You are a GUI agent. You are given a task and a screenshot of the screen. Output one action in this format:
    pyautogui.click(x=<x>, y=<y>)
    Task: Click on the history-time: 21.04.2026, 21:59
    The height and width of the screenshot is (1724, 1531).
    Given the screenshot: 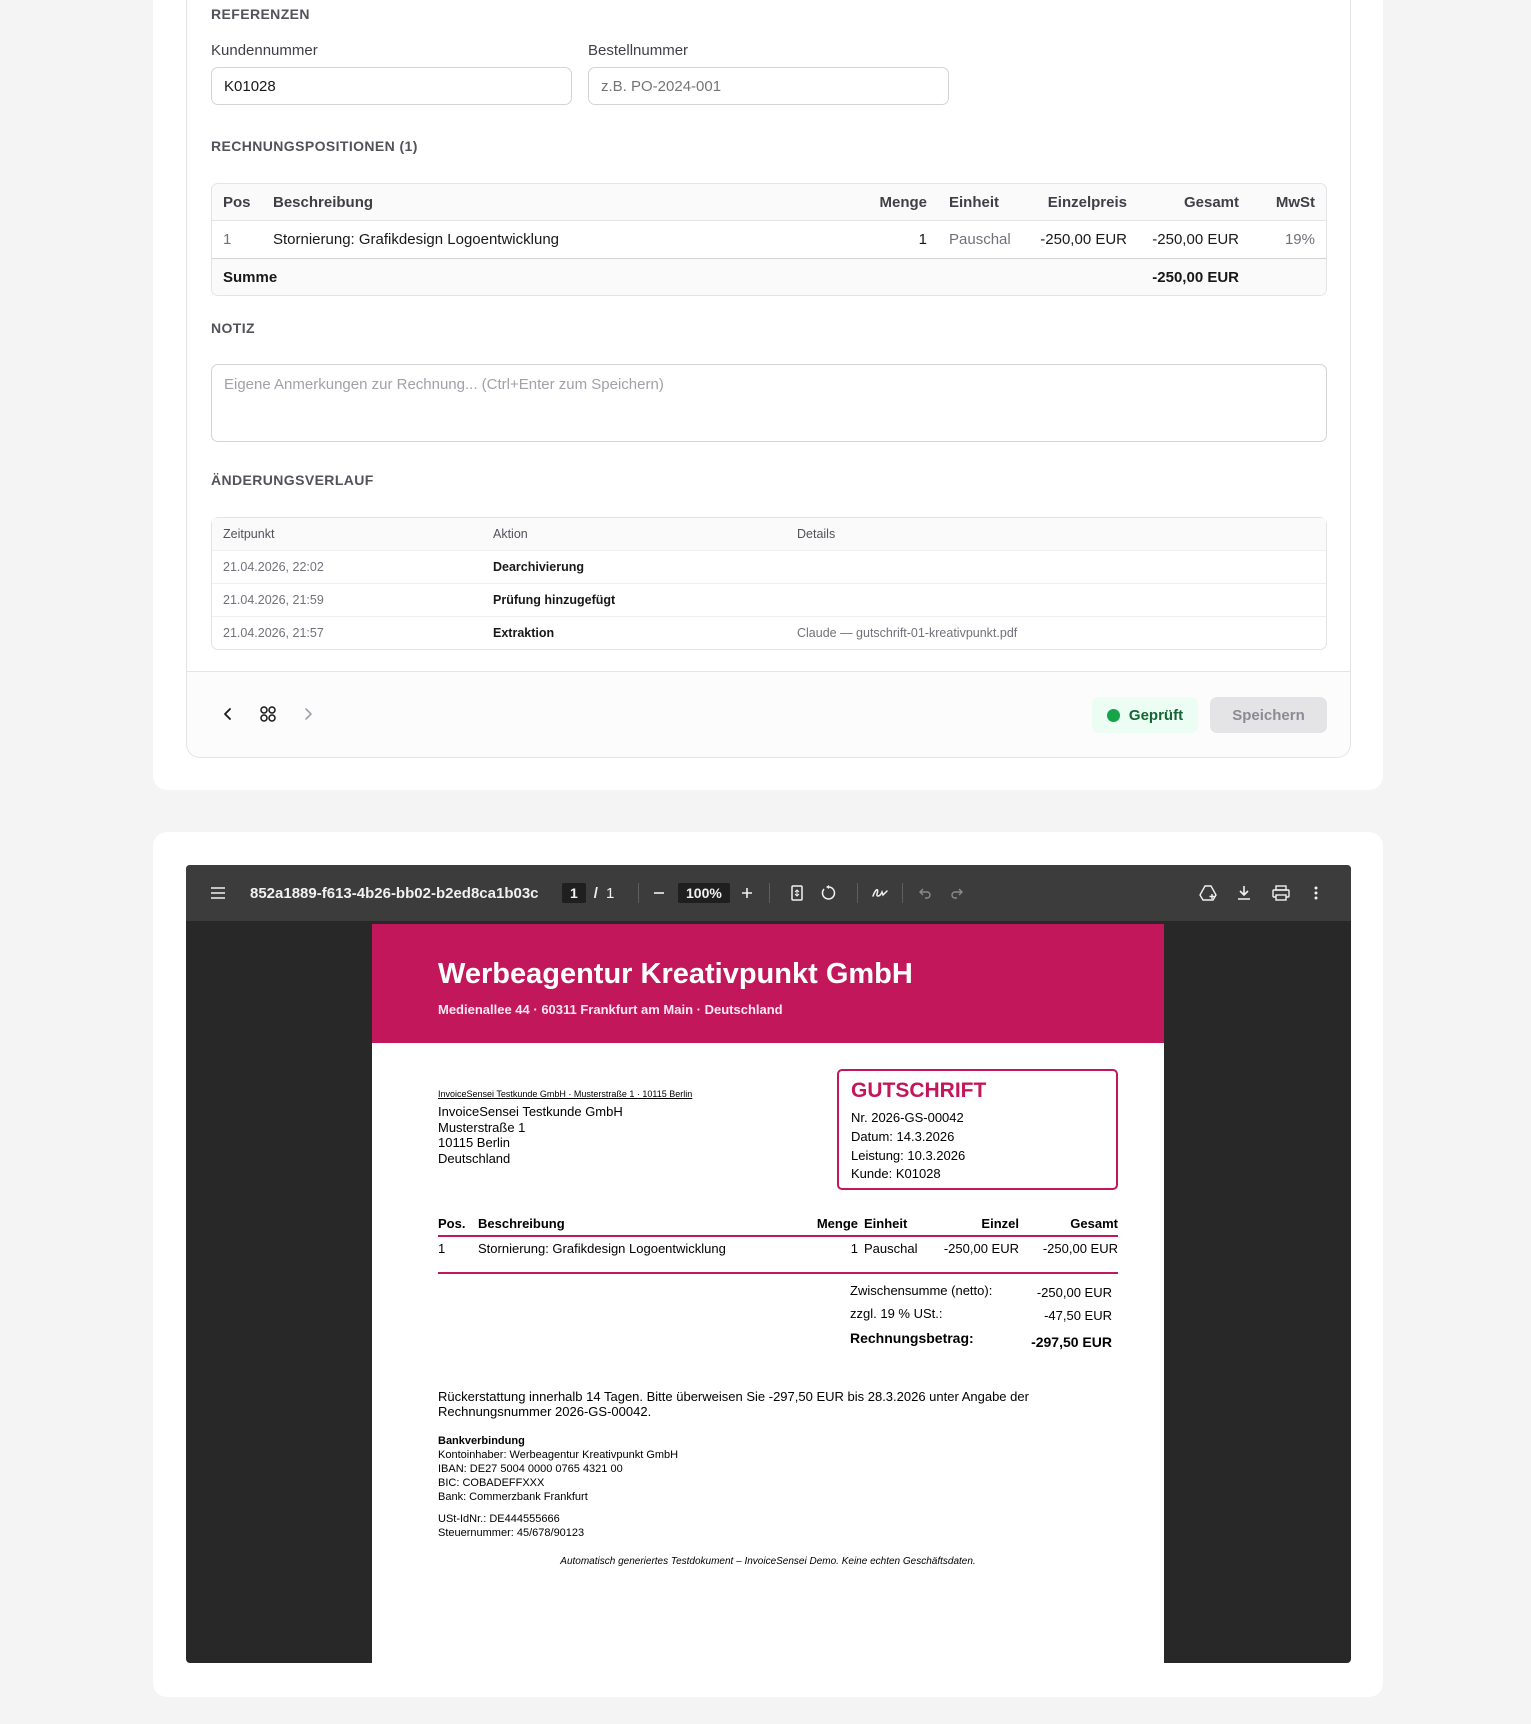 What is the action you would take?
    pyautogui.click(x=347, y=599)
    